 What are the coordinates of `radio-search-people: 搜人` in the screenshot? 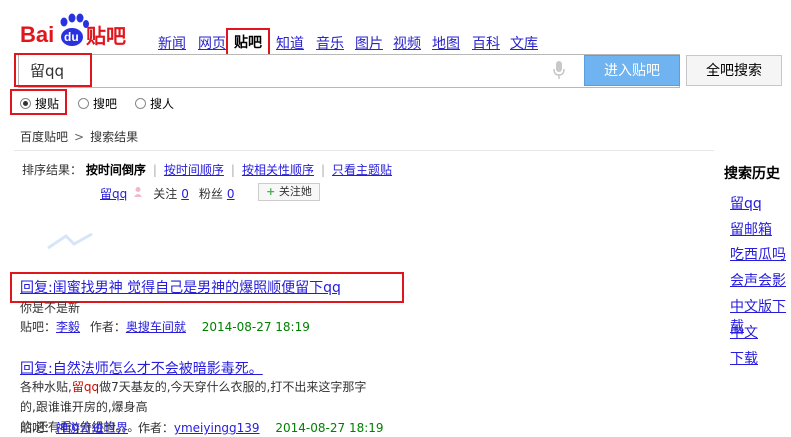 It's located at (154, 103).